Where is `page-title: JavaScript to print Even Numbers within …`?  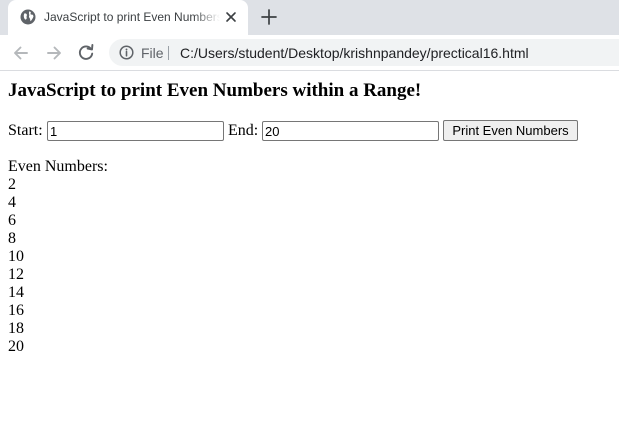 page-title: JavaScript to print Even Numbers within … is located at coordinates (215, 90).